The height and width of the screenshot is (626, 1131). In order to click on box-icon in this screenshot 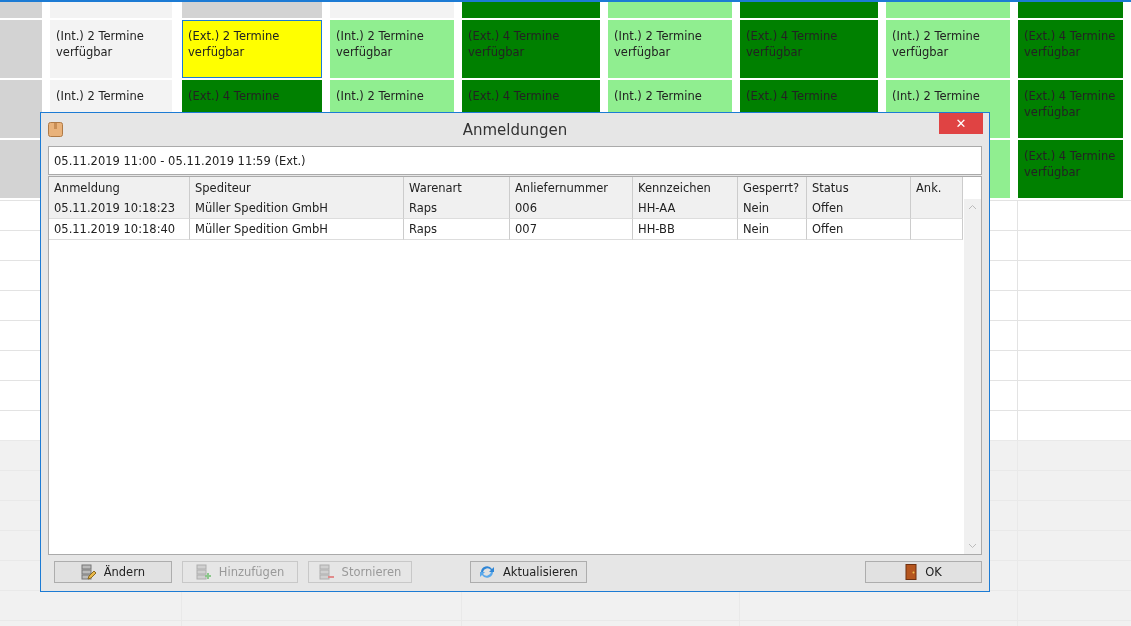, I will do `click(55, 129)`.